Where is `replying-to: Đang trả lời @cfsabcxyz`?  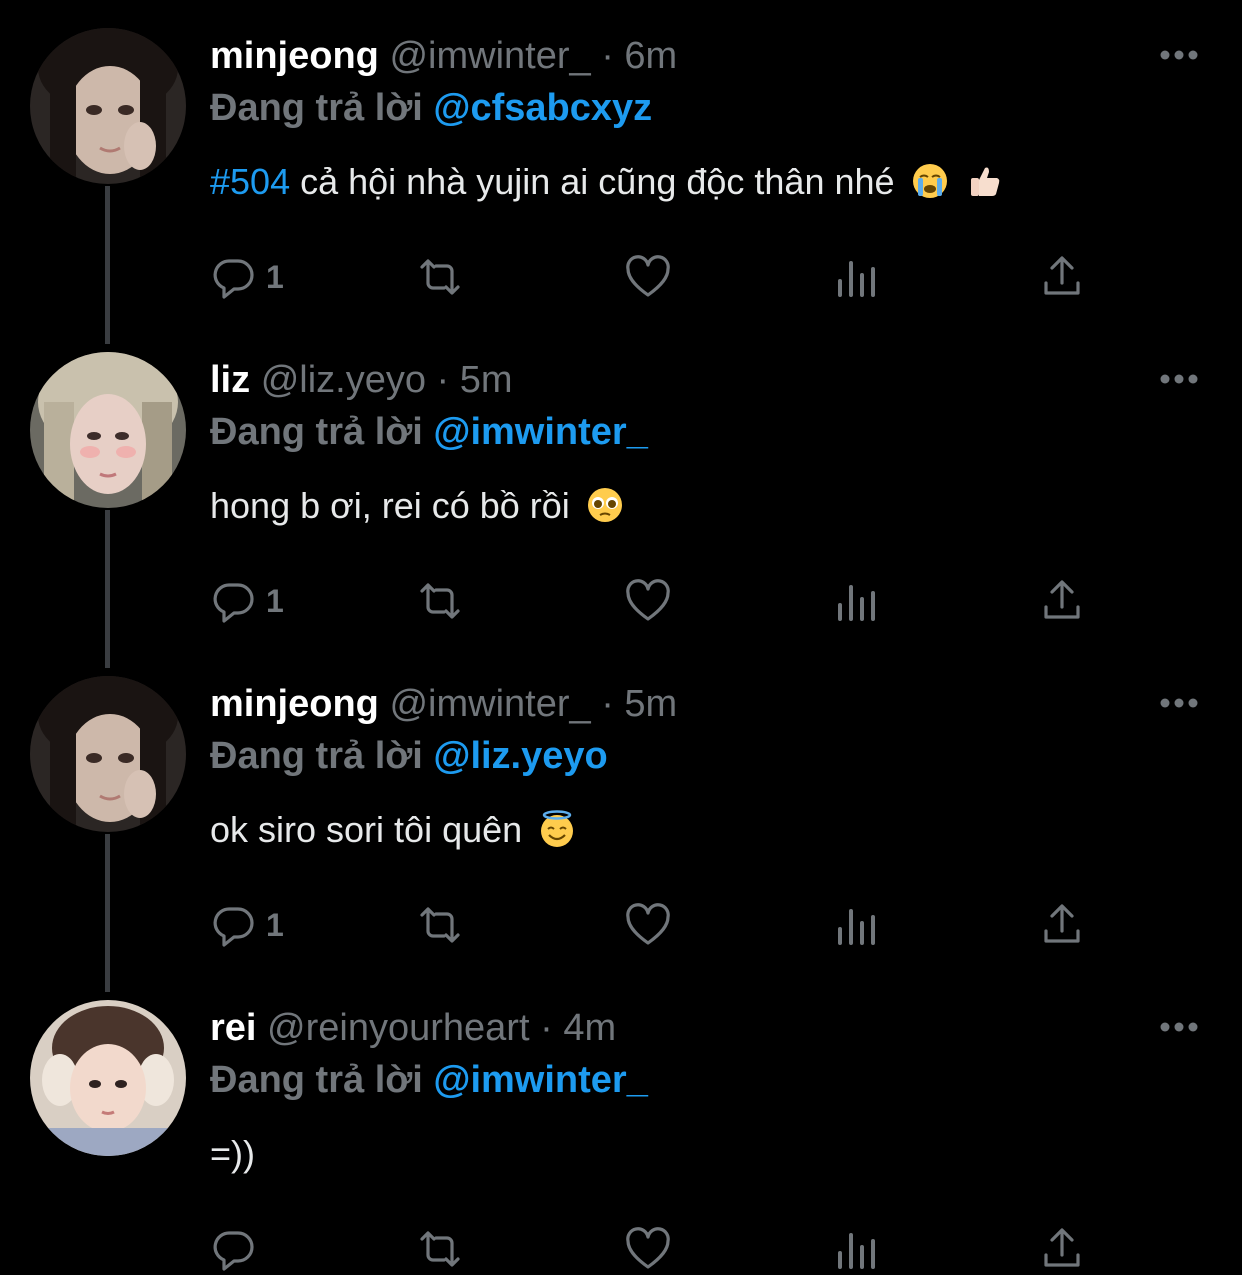
replying-to: Đang trả lời @cfsabcxyz is located at coordinates (431, 108).